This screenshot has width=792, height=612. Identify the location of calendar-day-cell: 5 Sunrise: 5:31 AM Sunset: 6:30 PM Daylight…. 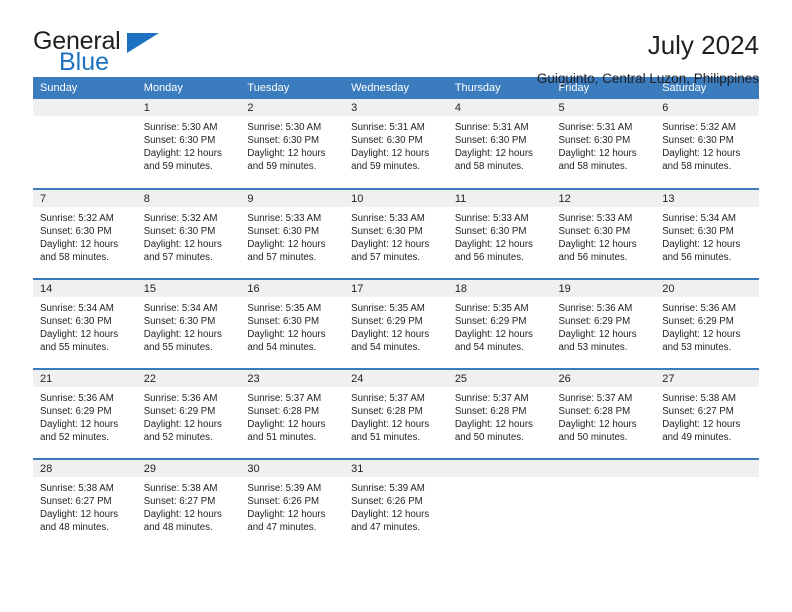
(603, 144).